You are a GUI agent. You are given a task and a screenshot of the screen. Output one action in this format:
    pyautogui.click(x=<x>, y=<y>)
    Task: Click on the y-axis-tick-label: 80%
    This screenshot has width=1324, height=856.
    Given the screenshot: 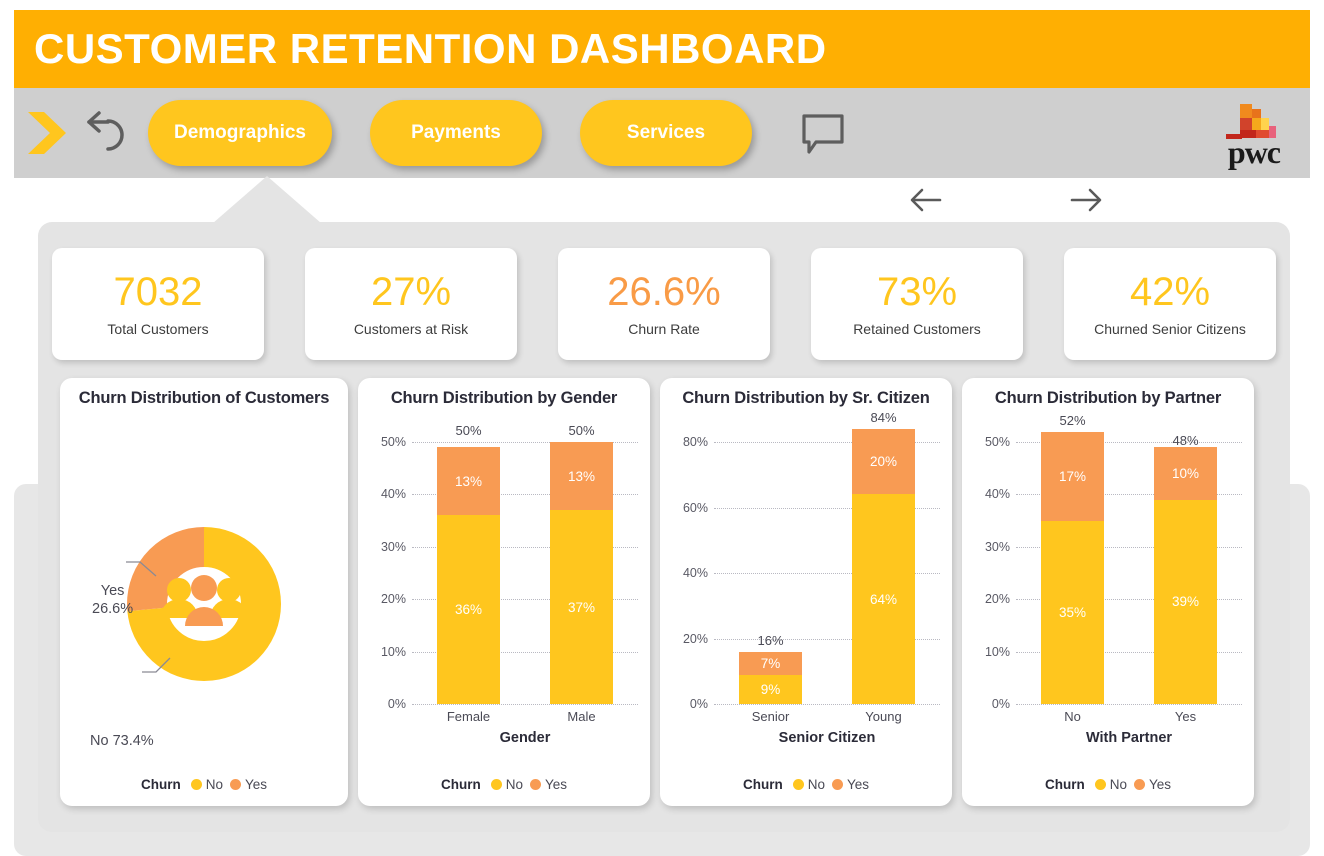 What is the action you would take?
    pyautogui.click(x=695, y=442)
    